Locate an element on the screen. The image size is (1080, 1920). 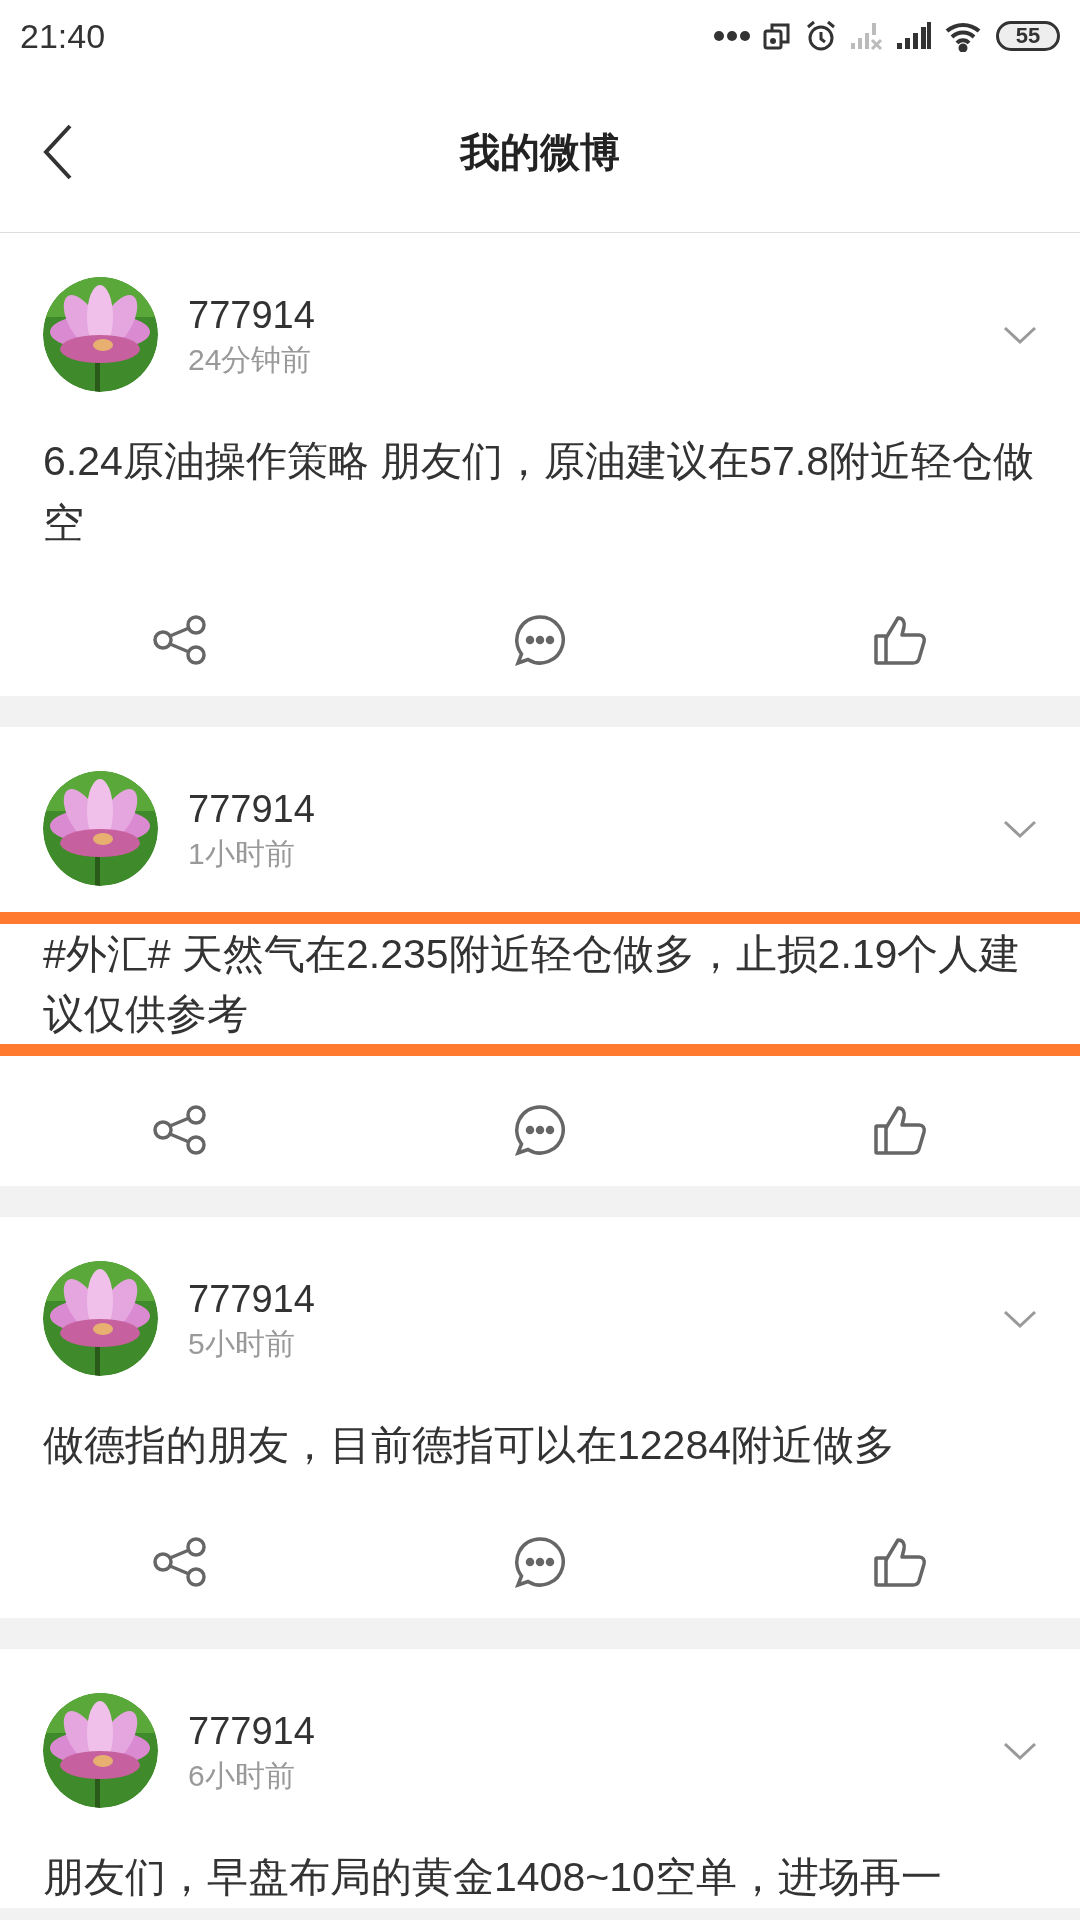
post-text: #外汇# 天然气在2.235附近轻仓做多，止损2.19个人建议仅供参考 is located at coordinates (540, 984).